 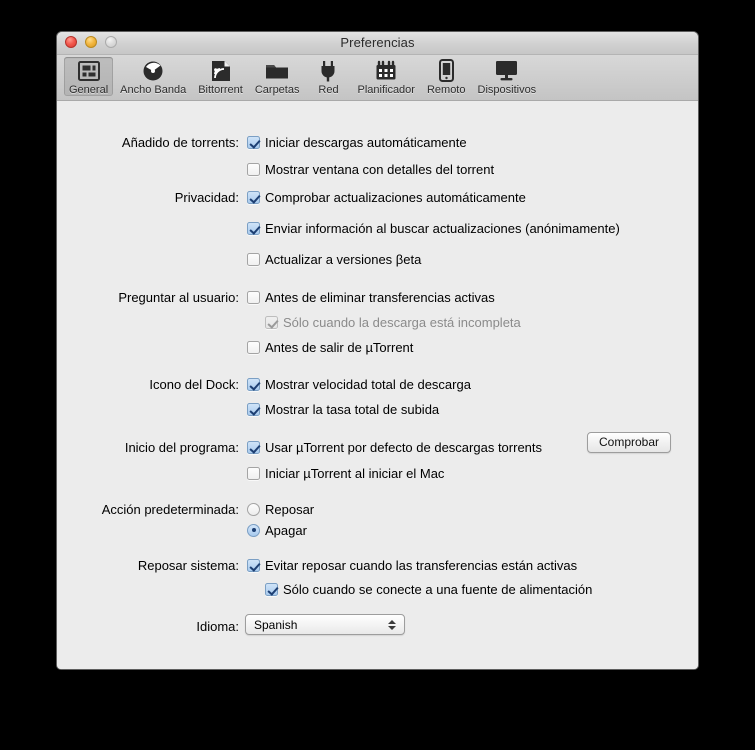 I want to click on checkbox-label: Mostrar velocidad total de descarga, so click(x=368, y=384).